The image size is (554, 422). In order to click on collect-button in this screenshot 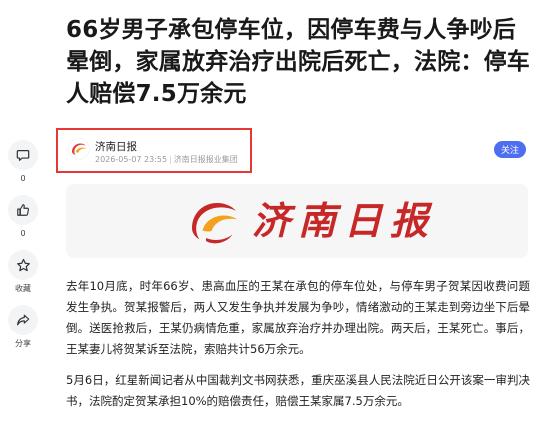, I will do `click(23, 265)`.